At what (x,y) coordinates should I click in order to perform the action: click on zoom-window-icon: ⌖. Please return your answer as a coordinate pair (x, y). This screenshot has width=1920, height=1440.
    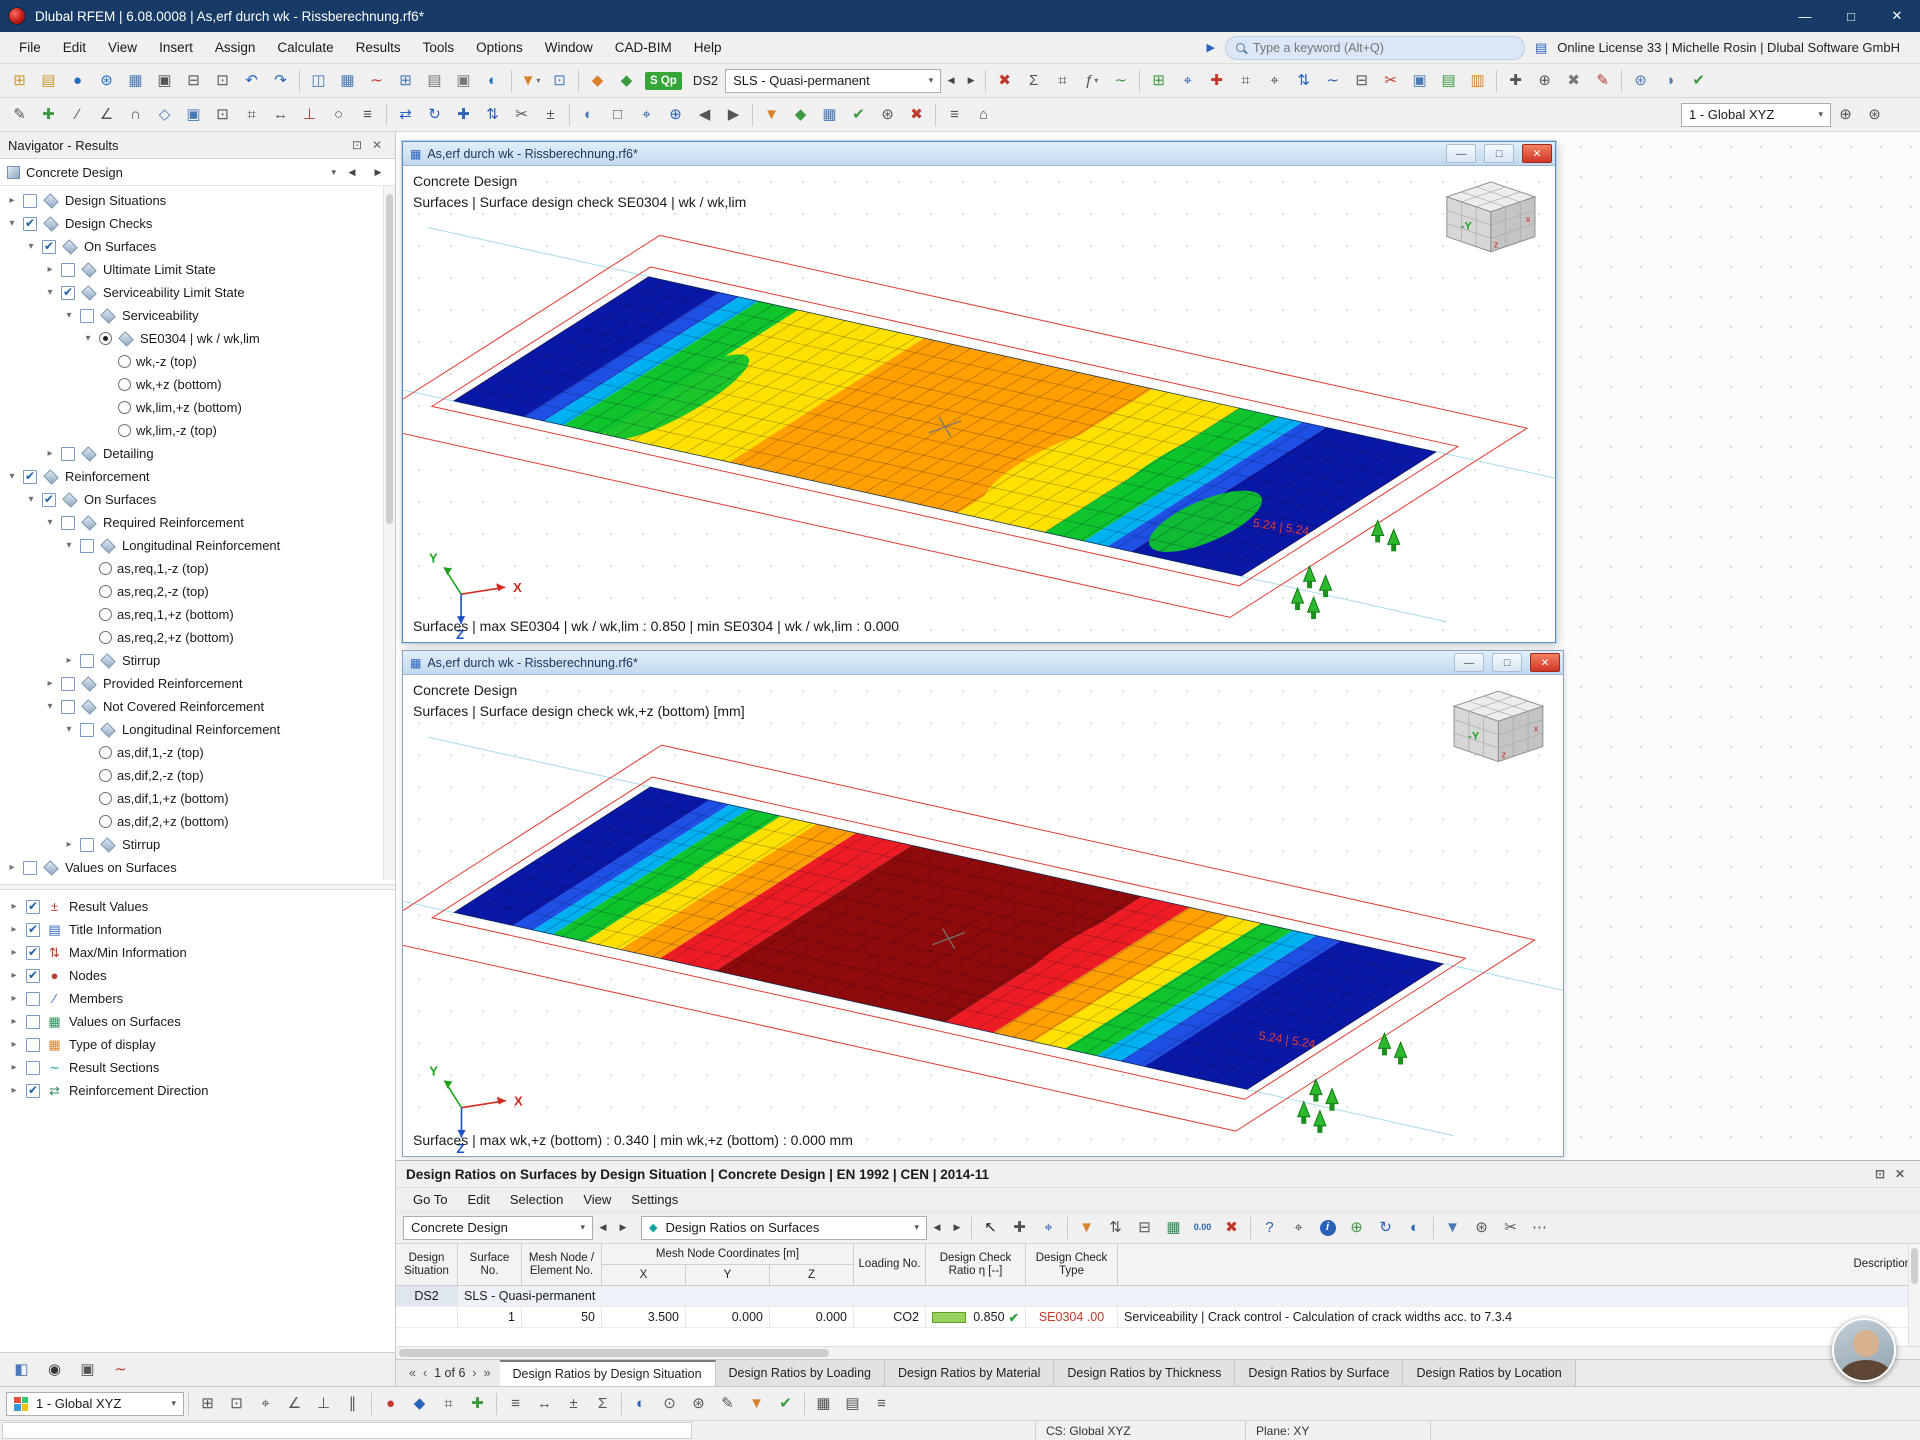
    Looking at the image, I should click on (646, 114).